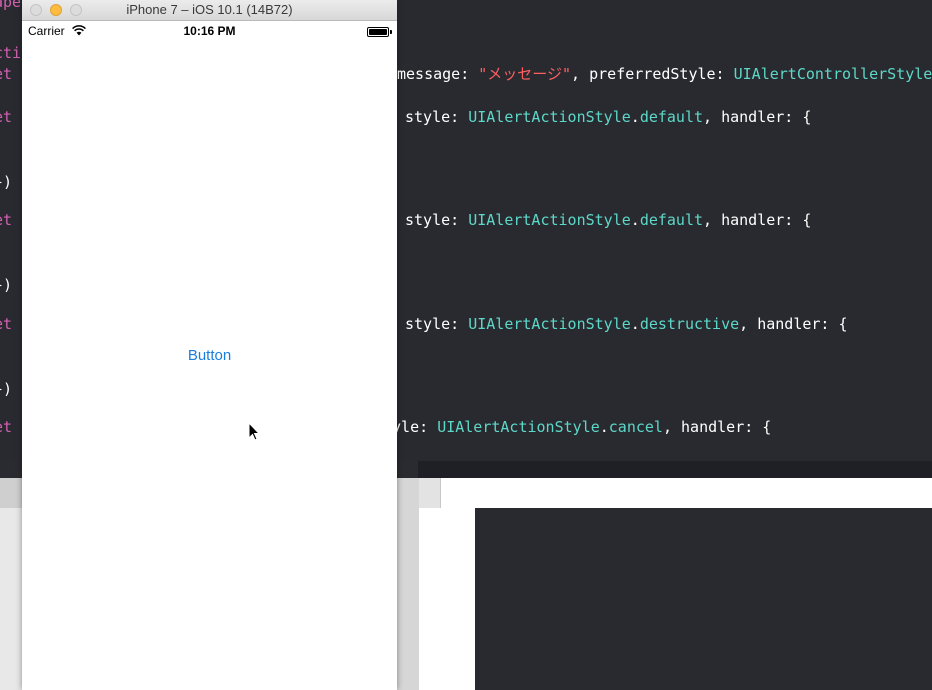 Image resolution: width=932 pixels, height=690 pixels. I want to click on code-token: message:, so click(438, 74).